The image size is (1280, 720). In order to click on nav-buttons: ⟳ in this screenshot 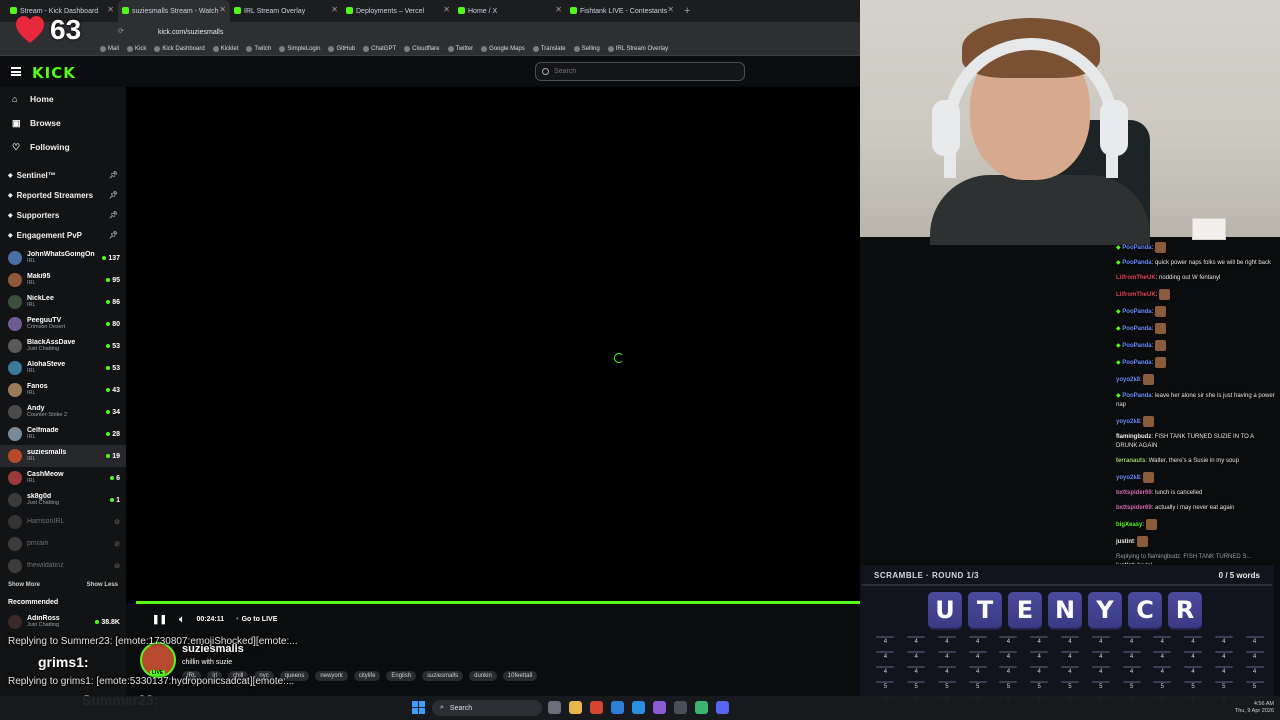, I will do `click(133, 32)`.